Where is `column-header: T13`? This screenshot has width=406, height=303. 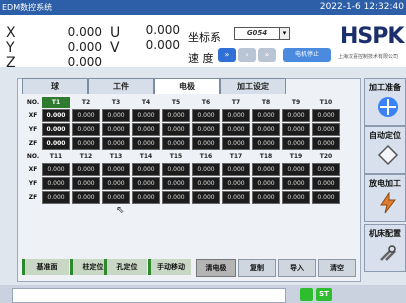
column-header: T13 is located at coordinates (116, 156).